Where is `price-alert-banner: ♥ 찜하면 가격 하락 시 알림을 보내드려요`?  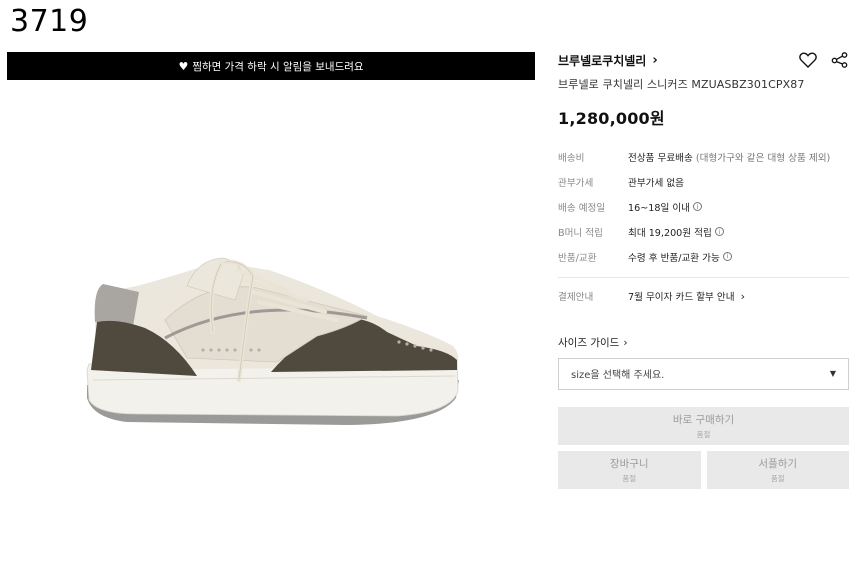 price-alert-banner: ♥ 찜하면 가격 하락 시 알림을 보내드려요 is located at coordinates (271, 66).